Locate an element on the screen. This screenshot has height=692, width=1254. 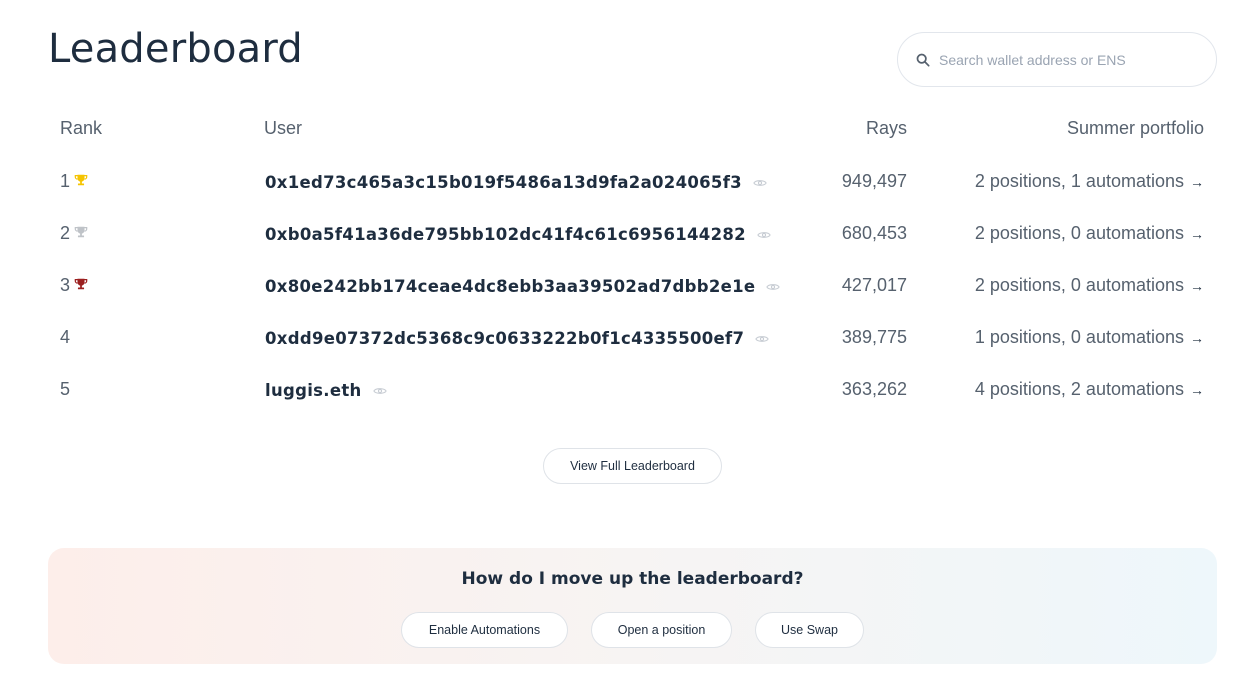
rank-cell: 1 is located at coordinates (74, 181).